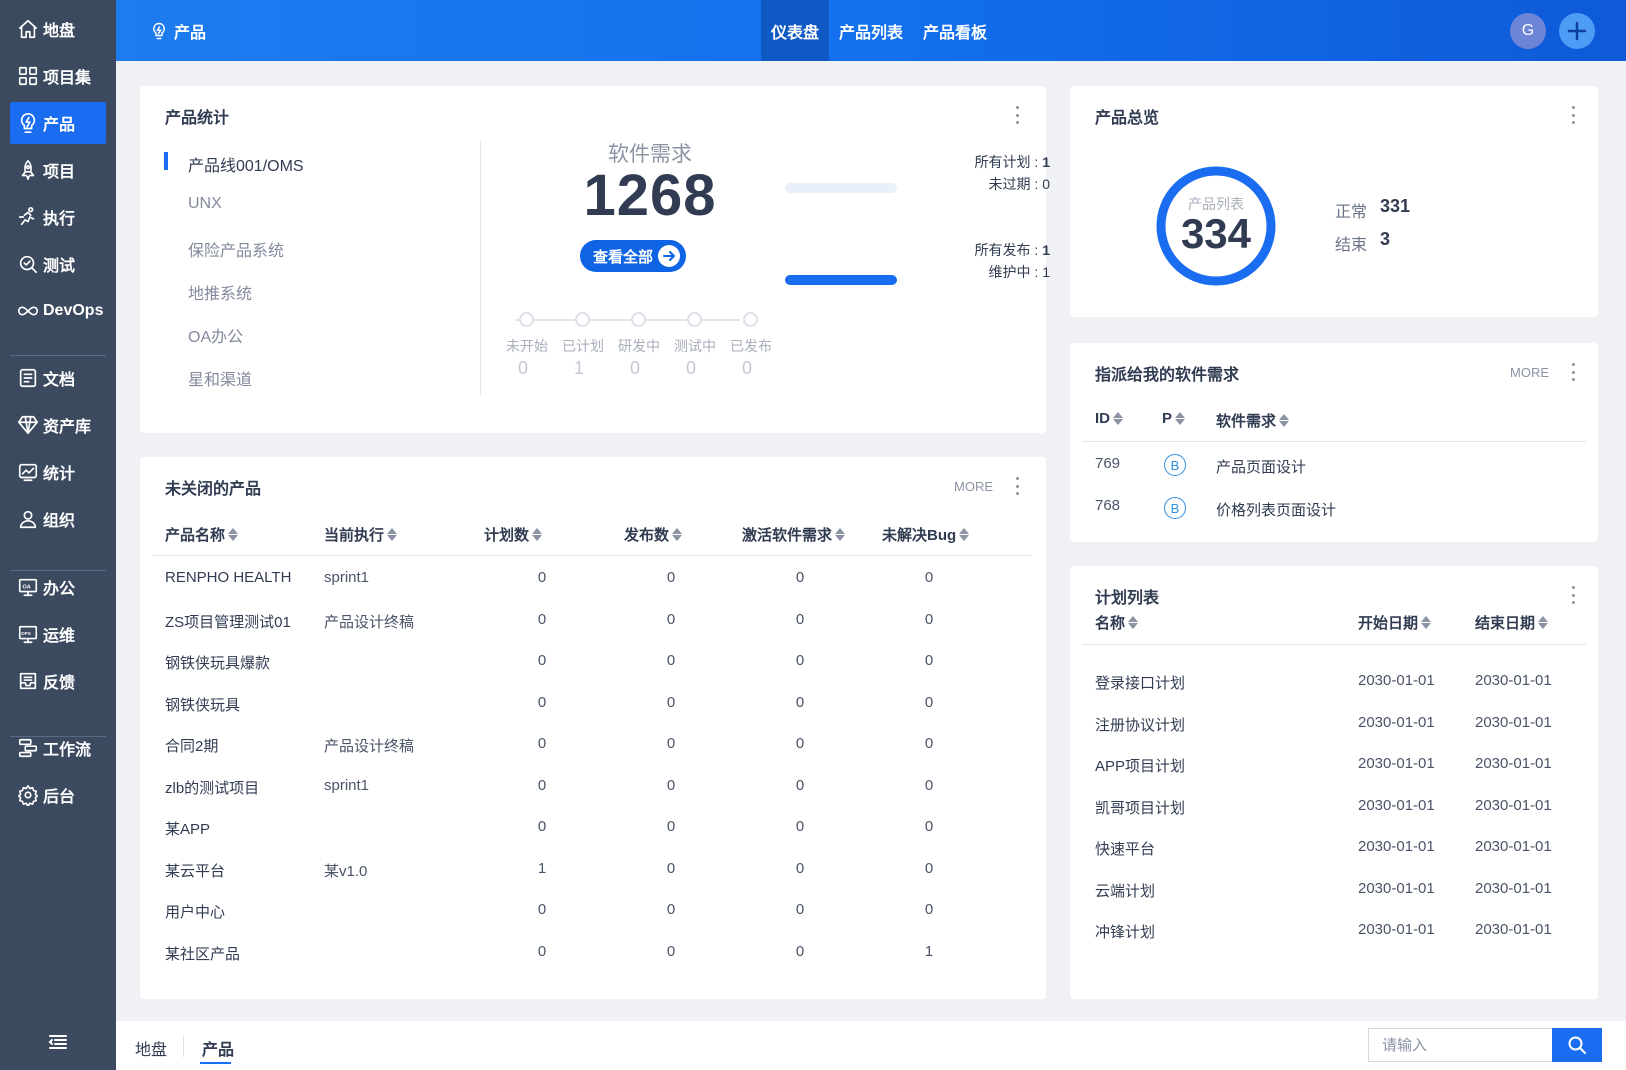 The width and height of the screenshot is (1626, 1070). What do you see at coordinates (202, 534) in the screenshot?
I see `column-header-product-name: 产品名称` at bounding box center [202, 534].